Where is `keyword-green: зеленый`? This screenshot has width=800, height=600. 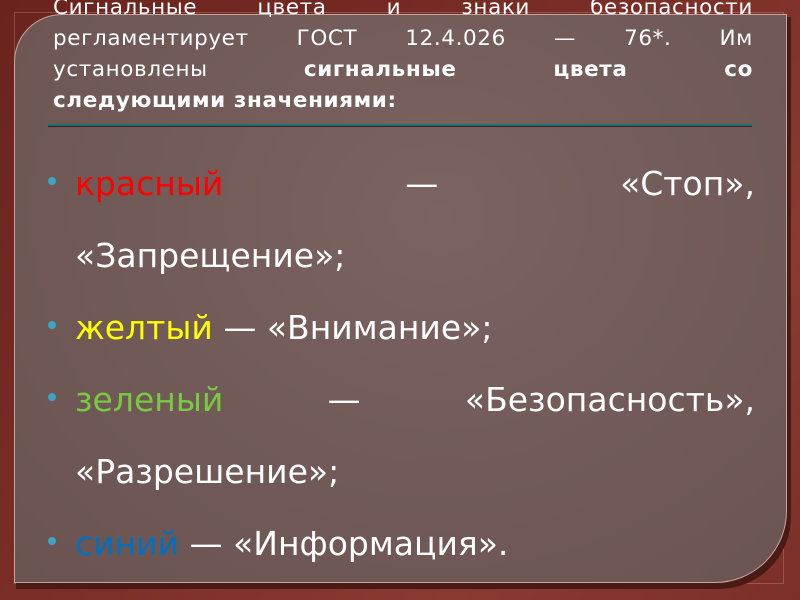 keyword-green: зеленый is located at coordinates (149, 399).